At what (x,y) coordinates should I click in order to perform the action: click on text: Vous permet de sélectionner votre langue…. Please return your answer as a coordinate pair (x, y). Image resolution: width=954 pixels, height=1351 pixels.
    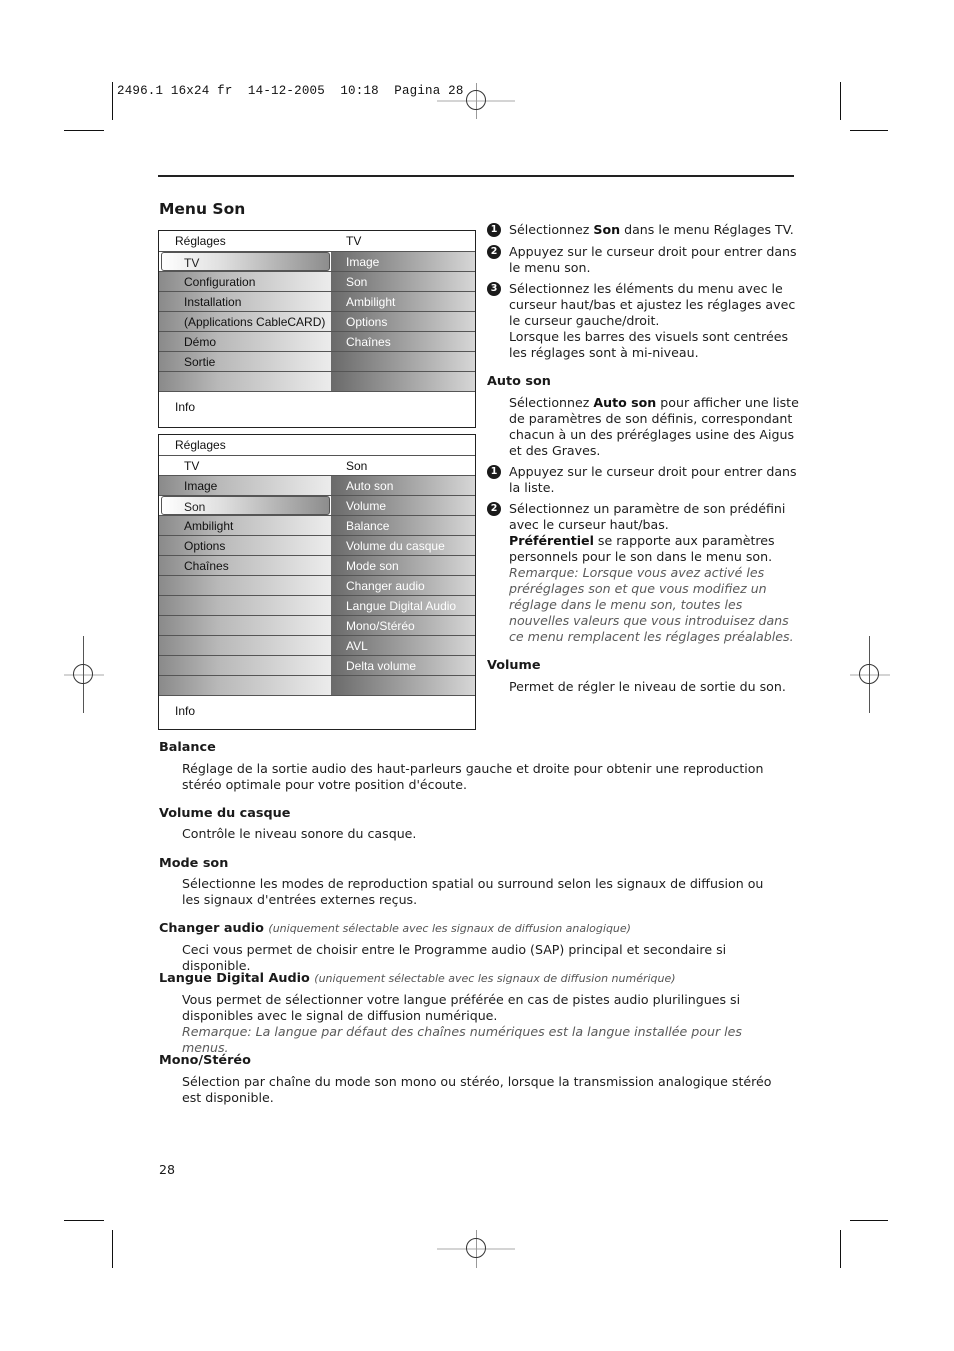
    Looking at the image, I should click on (461, 1007).